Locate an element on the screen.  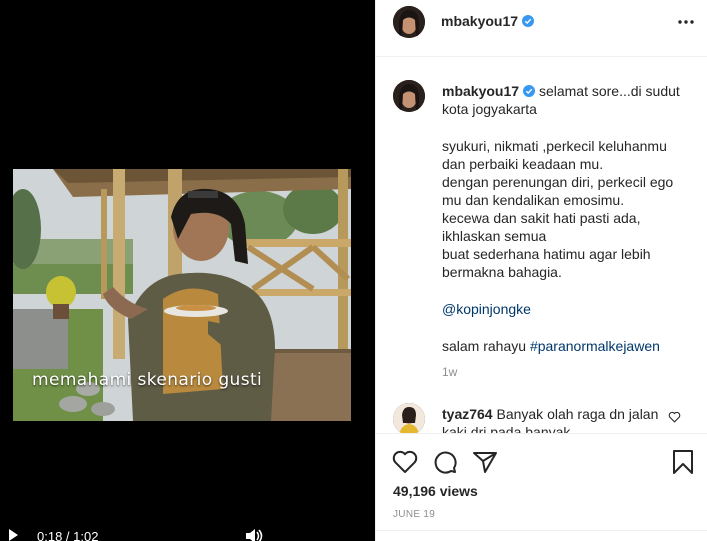
play-icon is located at coordinates (13, 535).